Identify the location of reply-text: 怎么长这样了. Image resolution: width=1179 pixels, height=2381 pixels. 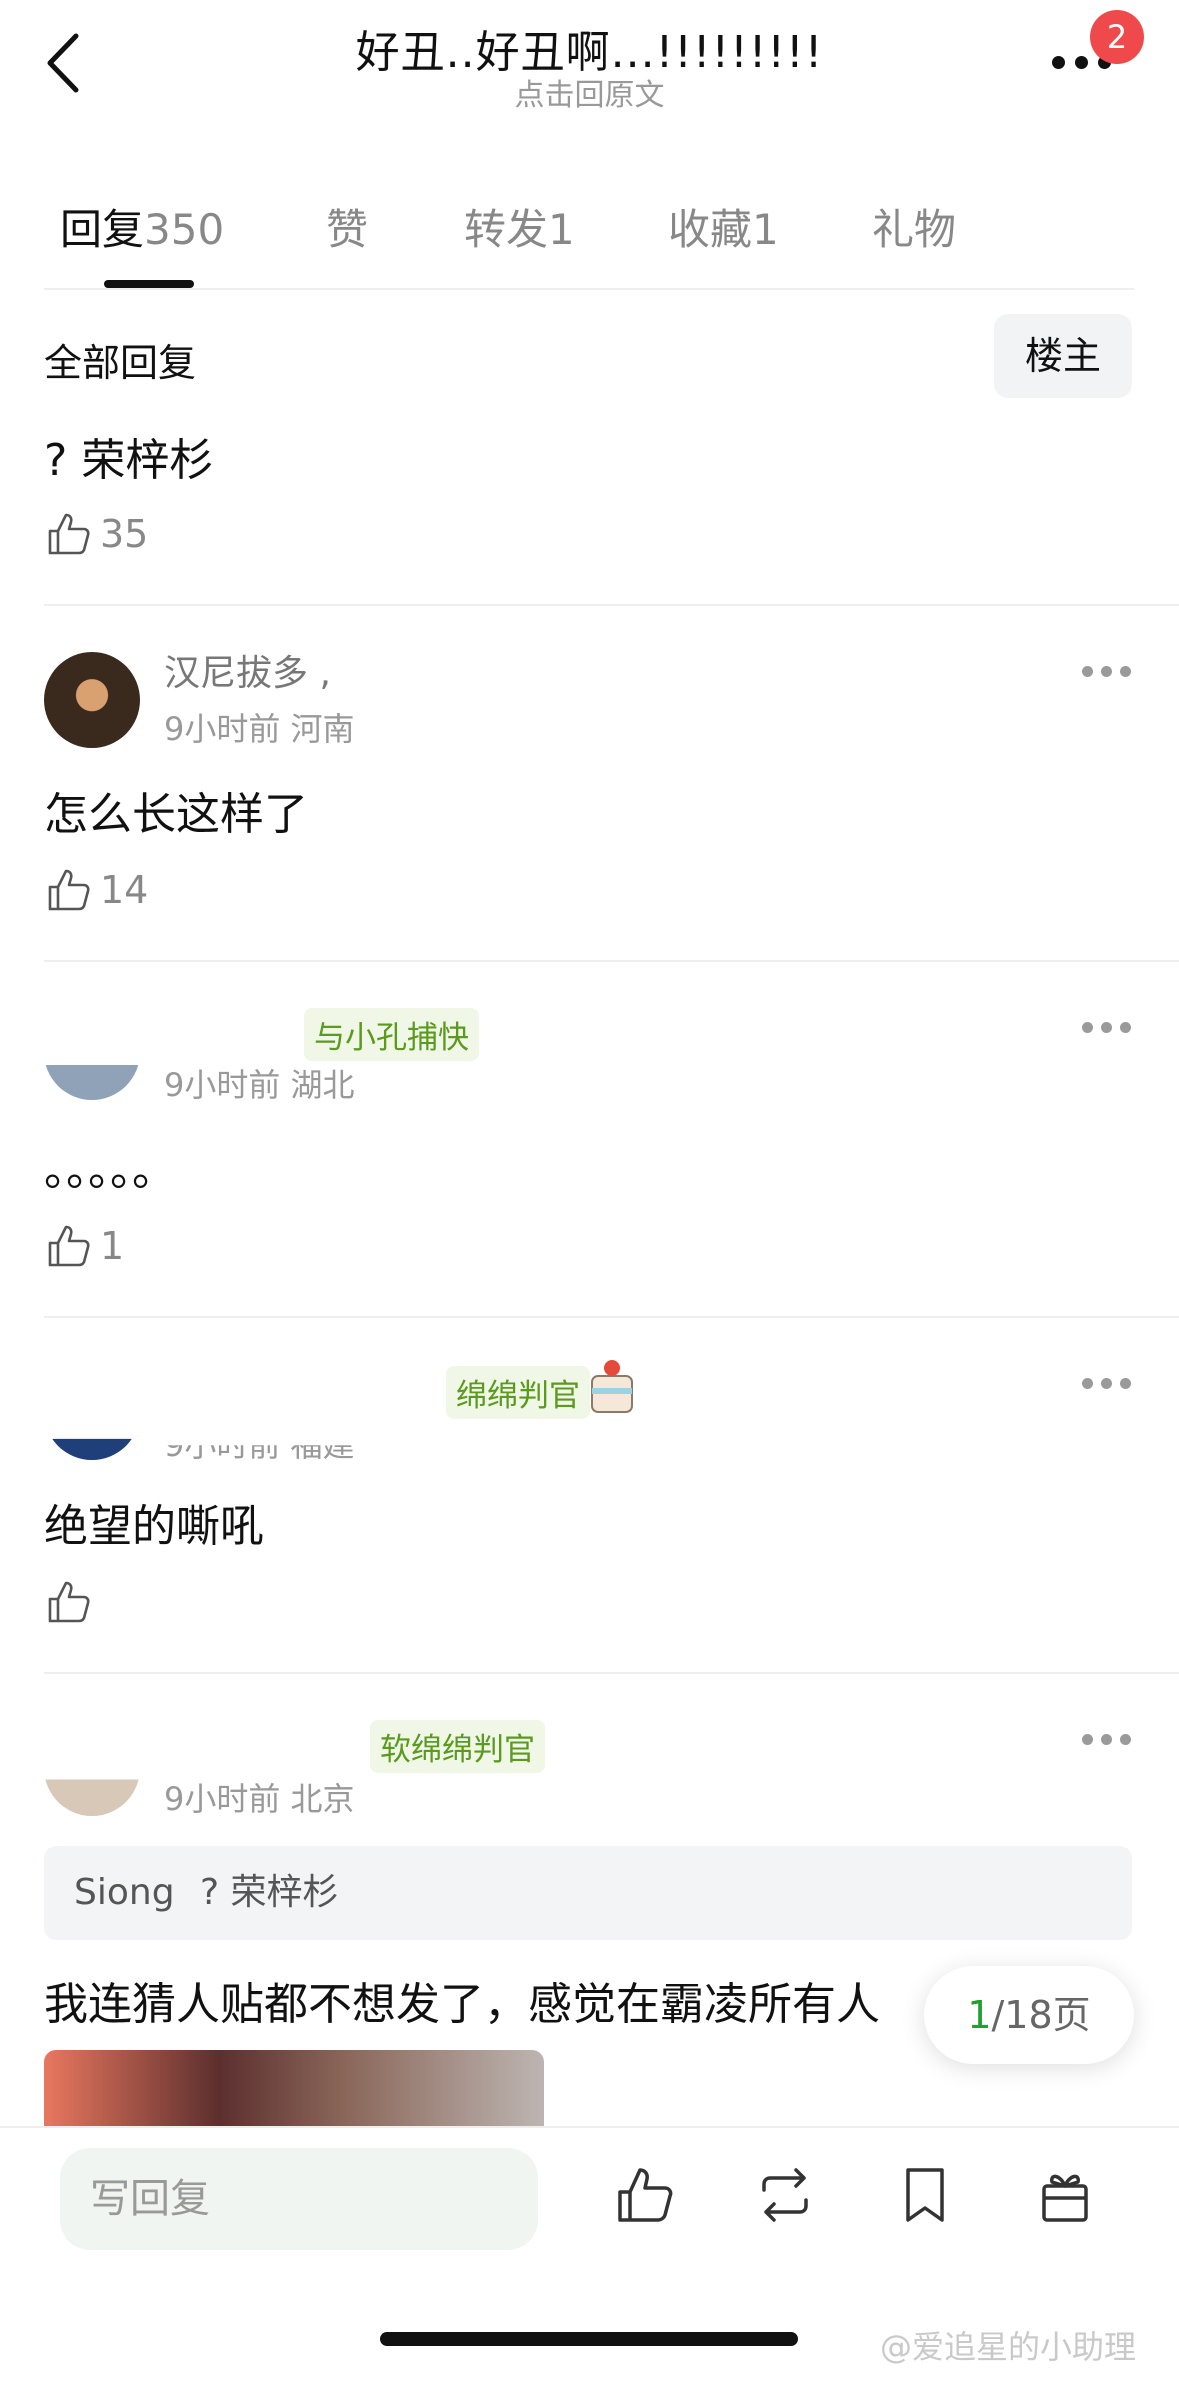
(176, 814).